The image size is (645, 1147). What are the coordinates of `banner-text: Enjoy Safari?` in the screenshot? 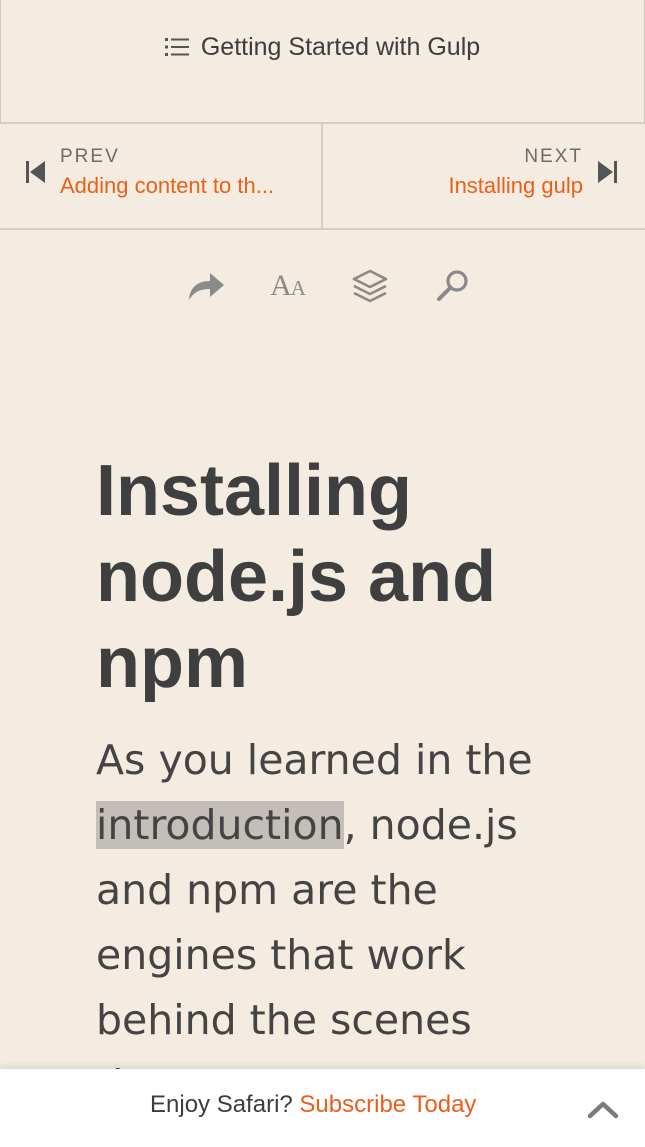 It's located at (221, 1104).